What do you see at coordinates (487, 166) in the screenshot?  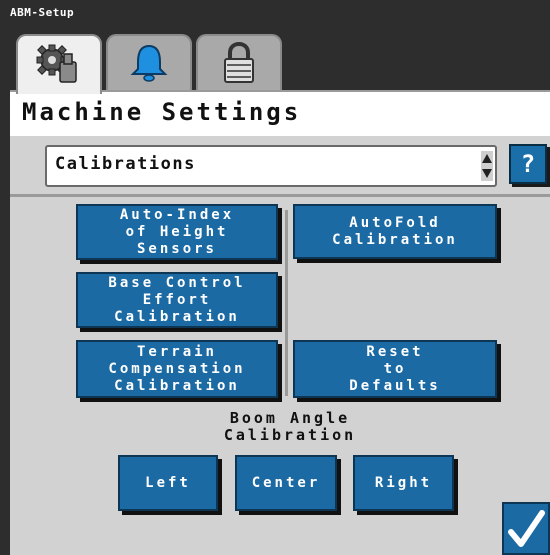 I see `updown-arrows-icon` at bounding box center [487, 166].